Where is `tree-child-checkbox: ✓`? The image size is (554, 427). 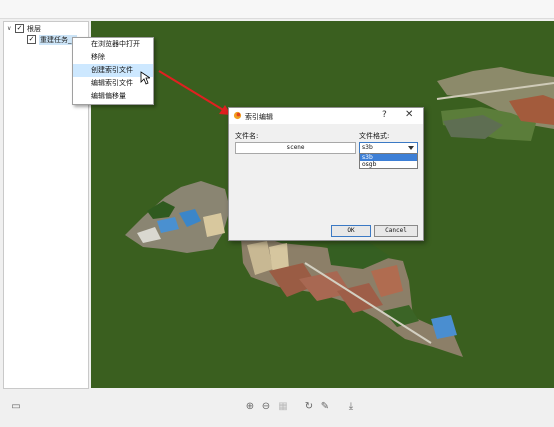
tree-child-checkbox: ✓ is located at coordinates (31, 39).